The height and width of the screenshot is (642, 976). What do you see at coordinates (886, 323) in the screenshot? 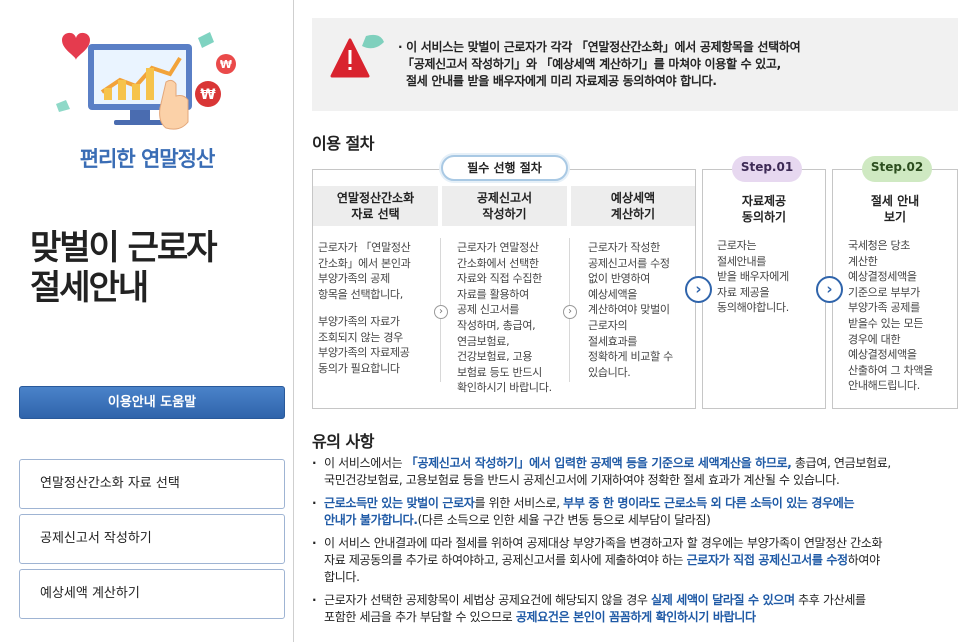
I see `description-line: 받을수 있는 모든` at bounding box center [886, 323].